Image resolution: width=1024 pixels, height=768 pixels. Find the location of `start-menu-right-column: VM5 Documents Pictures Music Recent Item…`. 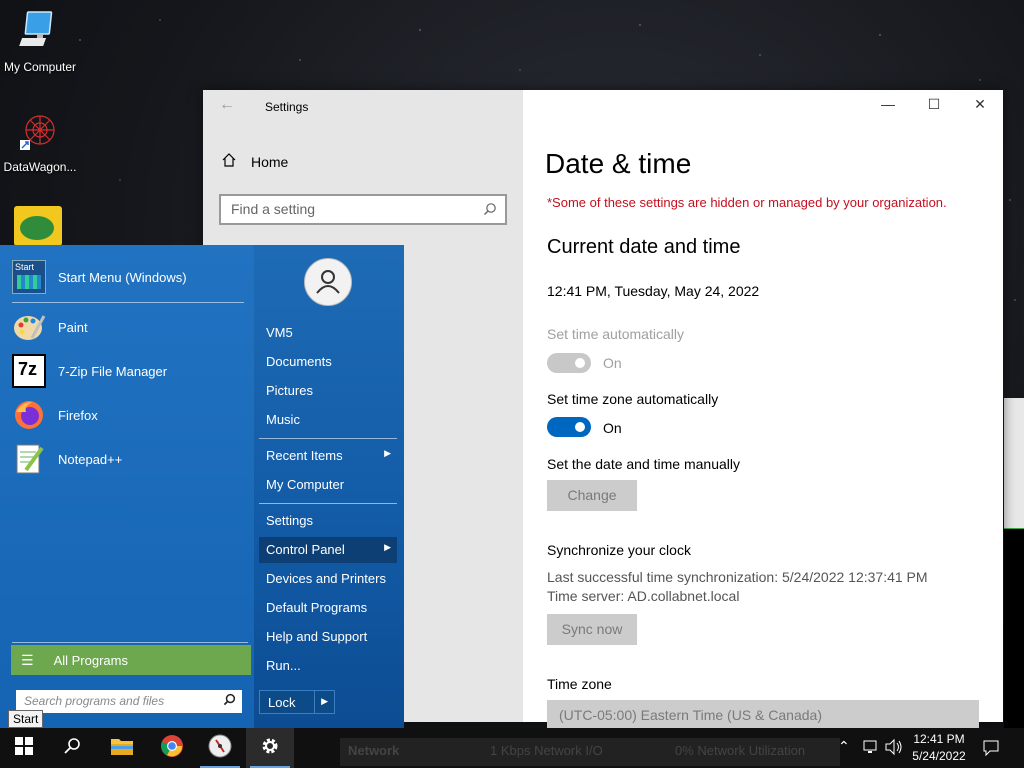

start-menu-right-column: VM5 Documents Pictures Music Recent Item… is located at coordinates (329, 487).